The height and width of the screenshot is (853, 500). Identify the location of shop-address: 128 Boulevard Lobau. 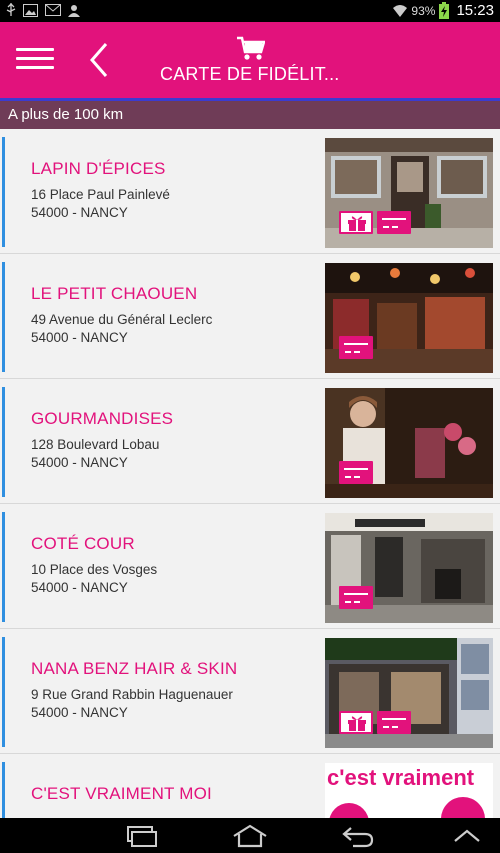
(95, 444).